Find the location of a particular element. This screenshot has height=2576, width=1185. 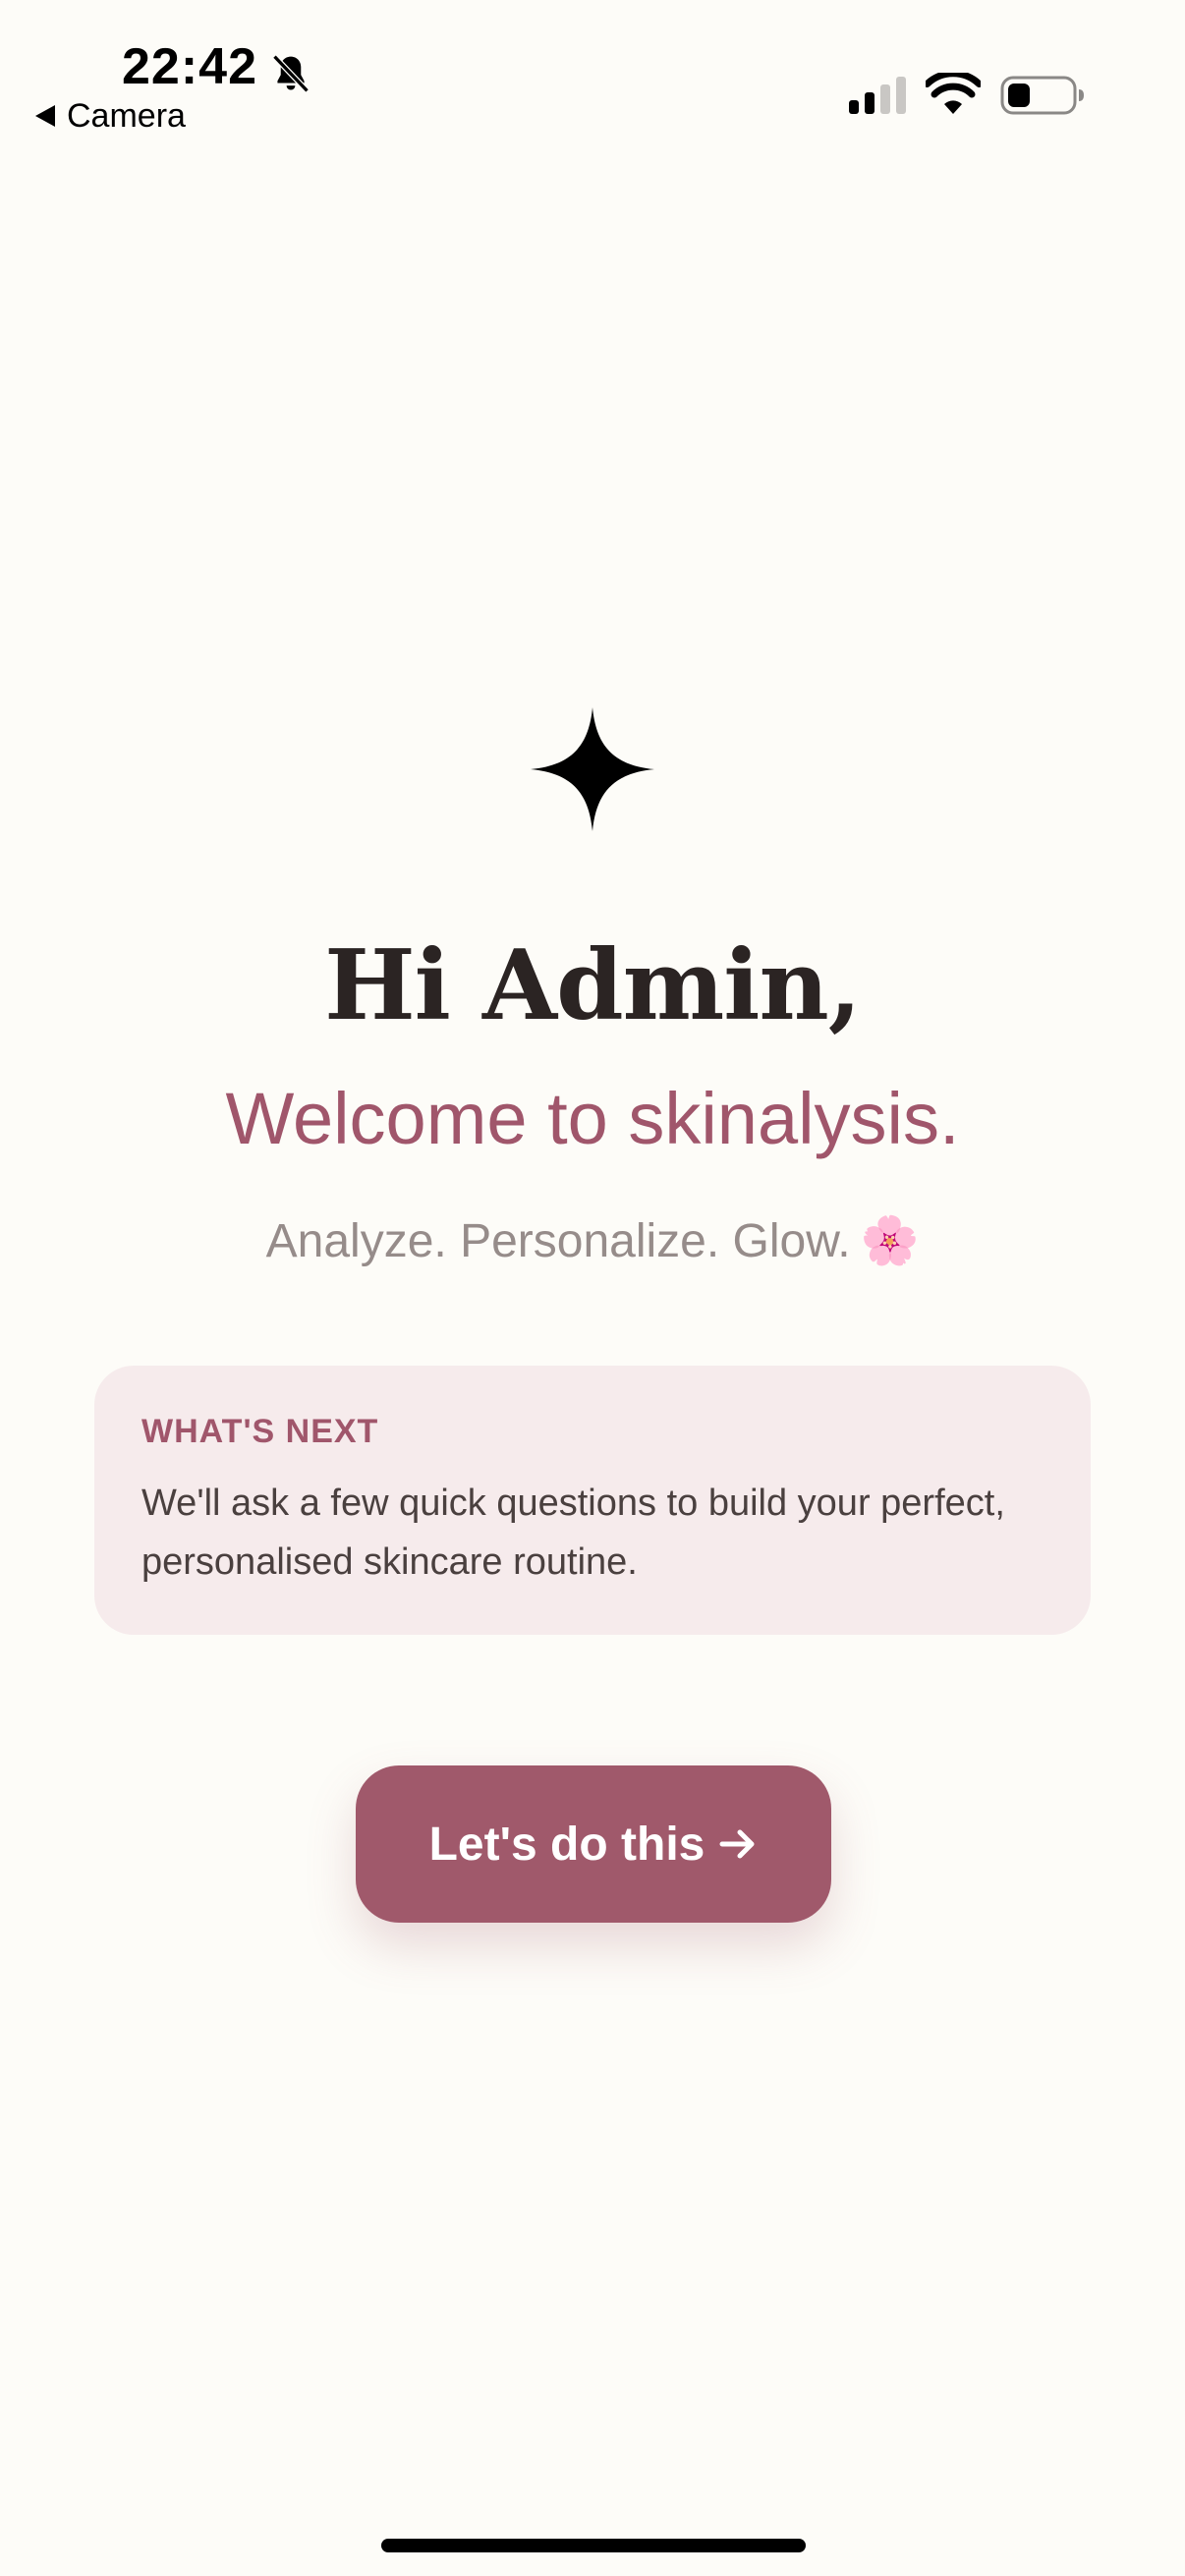

sparkle-icon is located at coordinates (592, 769).